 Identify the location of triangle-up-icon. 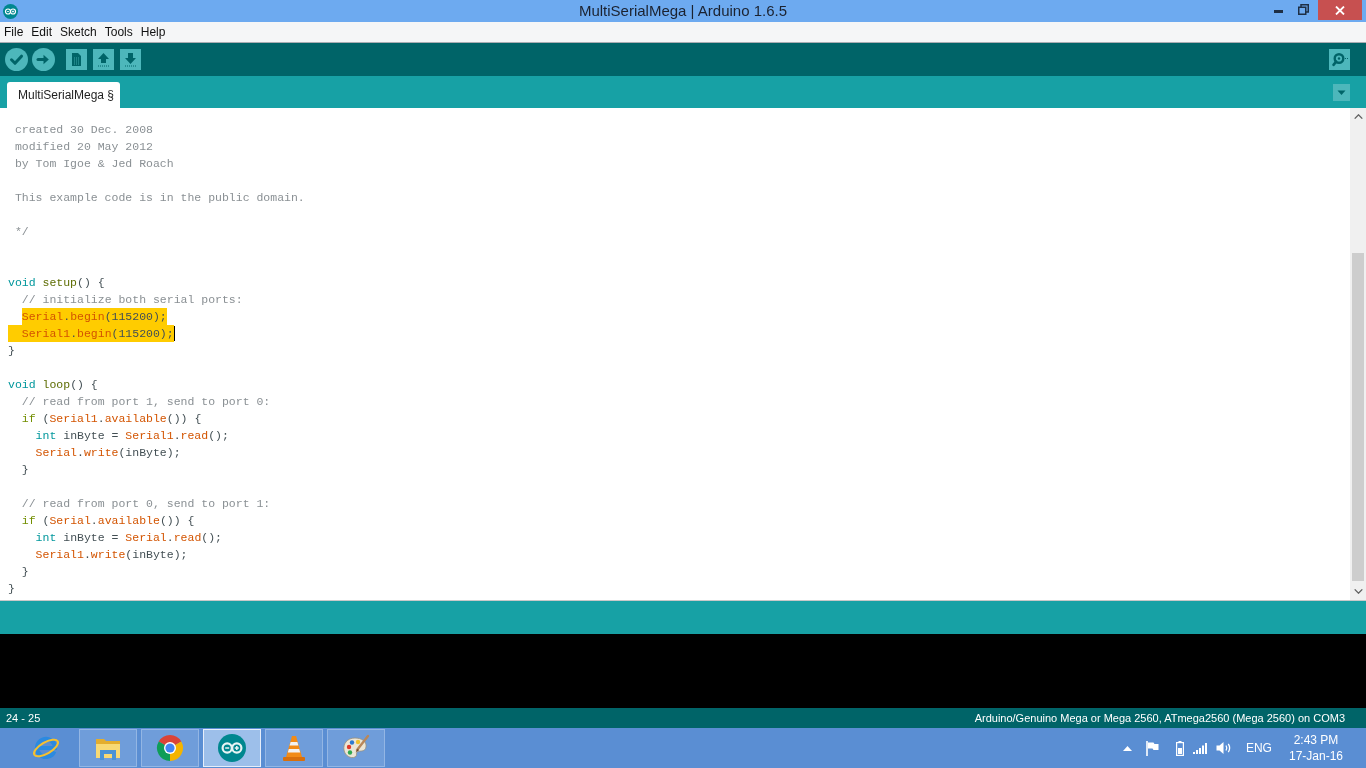
(1127, 748).